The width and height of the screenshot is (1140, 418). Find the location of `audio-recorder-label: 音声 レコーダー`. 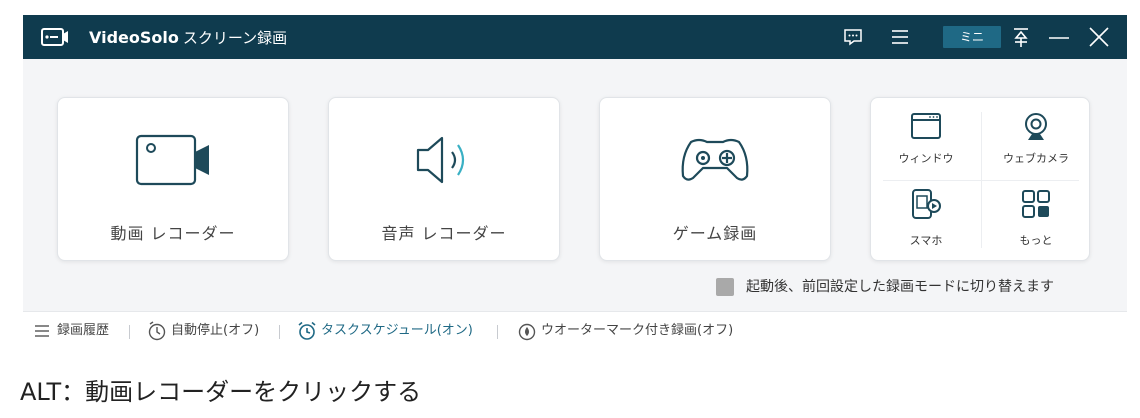

audio-recorder-label: 音声 レコーダー is located at coordinates (444, 233).